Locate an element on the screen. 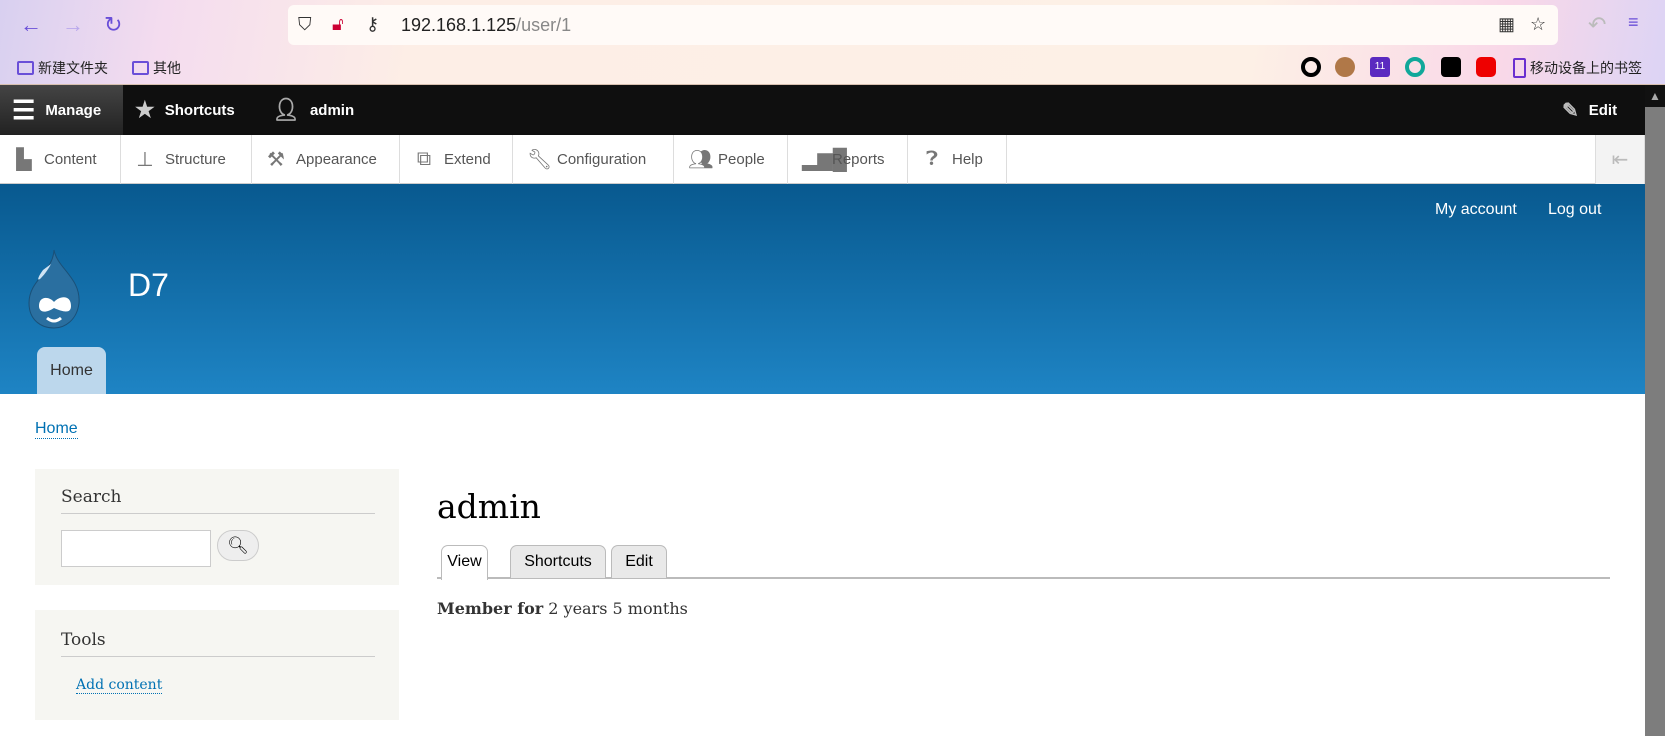 The image size is (1665, 736). page-title: admin is located at coordinates (489, 506).